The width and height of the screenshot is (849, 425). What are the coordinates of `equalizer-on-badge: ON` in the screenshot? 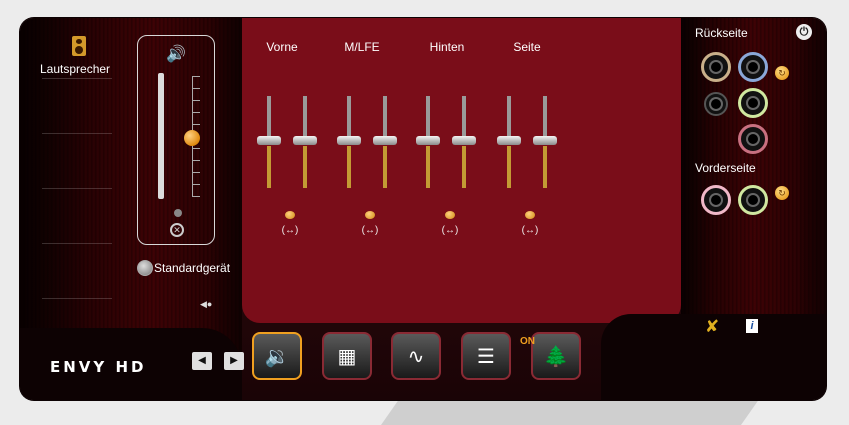 It's located at (527, 341).